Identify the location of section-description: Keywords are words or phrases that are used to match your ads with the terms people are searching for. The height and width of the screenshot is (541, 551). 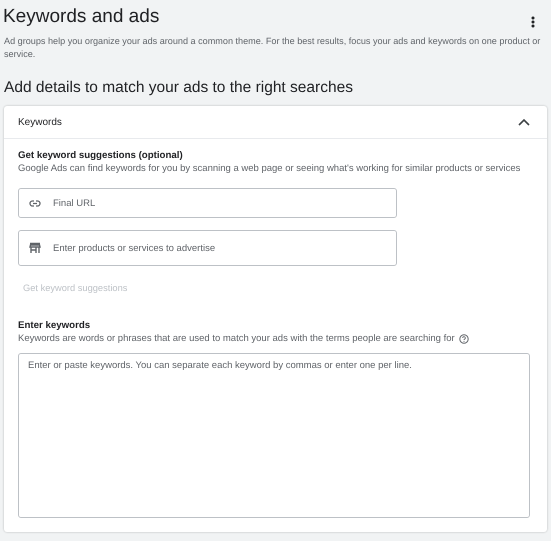
(236, 338).